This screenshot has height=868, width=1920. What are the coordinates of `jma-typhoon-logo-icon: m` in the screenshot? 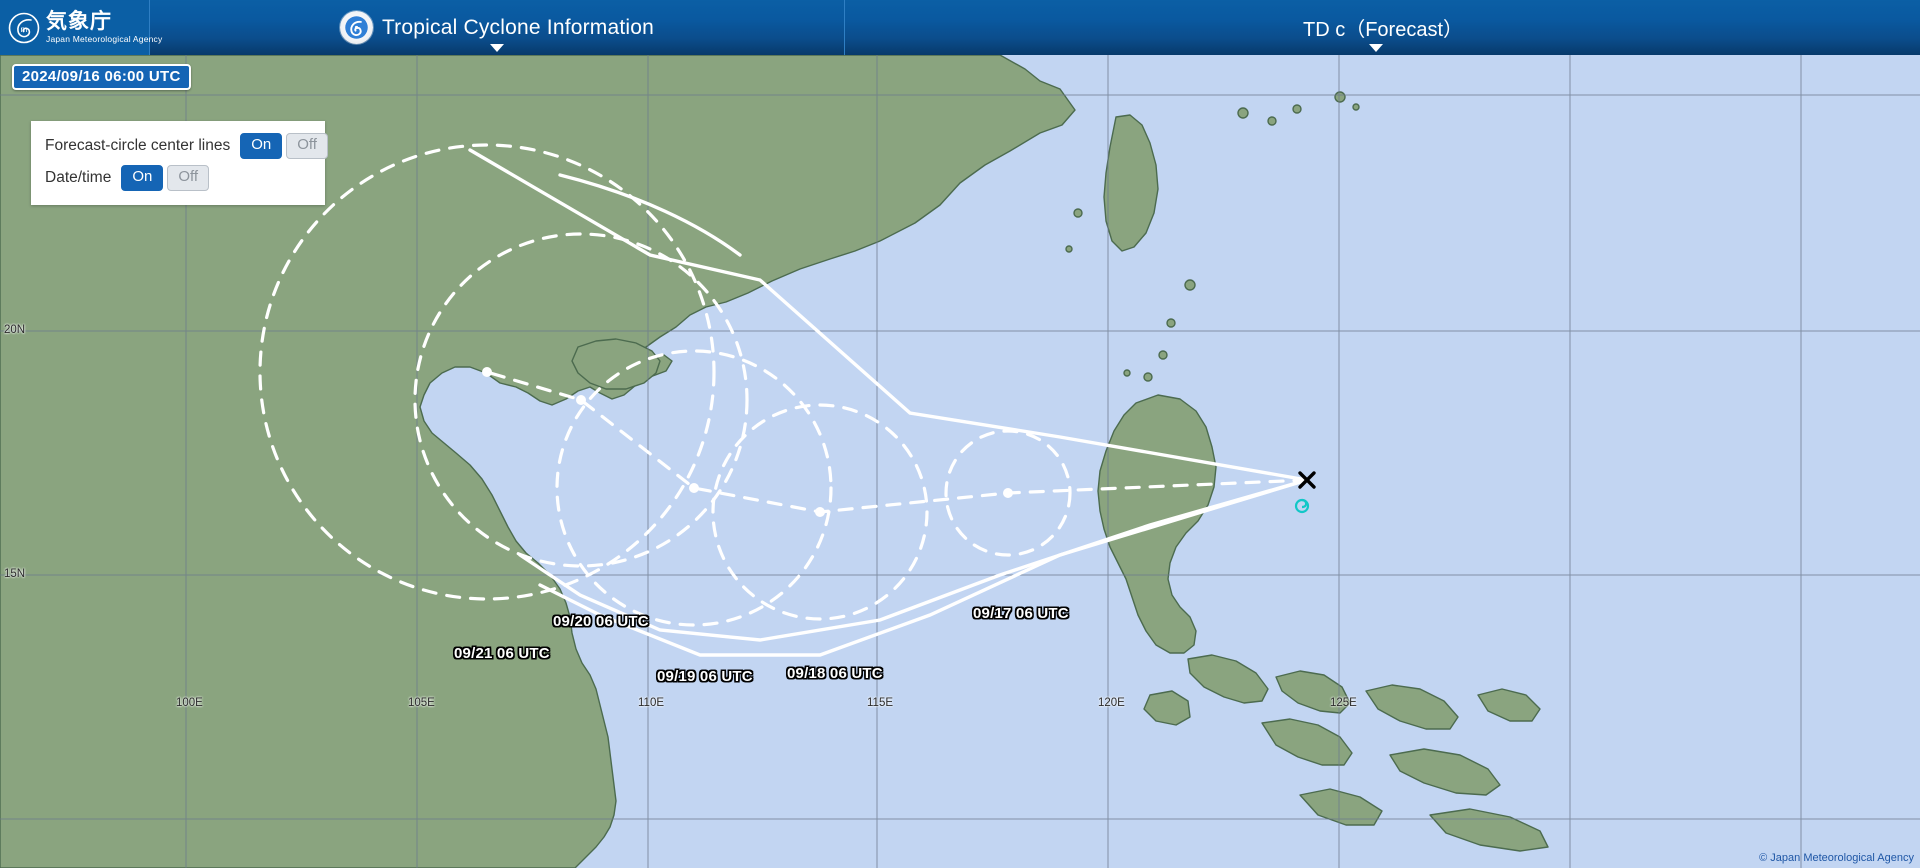 It's located at (24, 27).